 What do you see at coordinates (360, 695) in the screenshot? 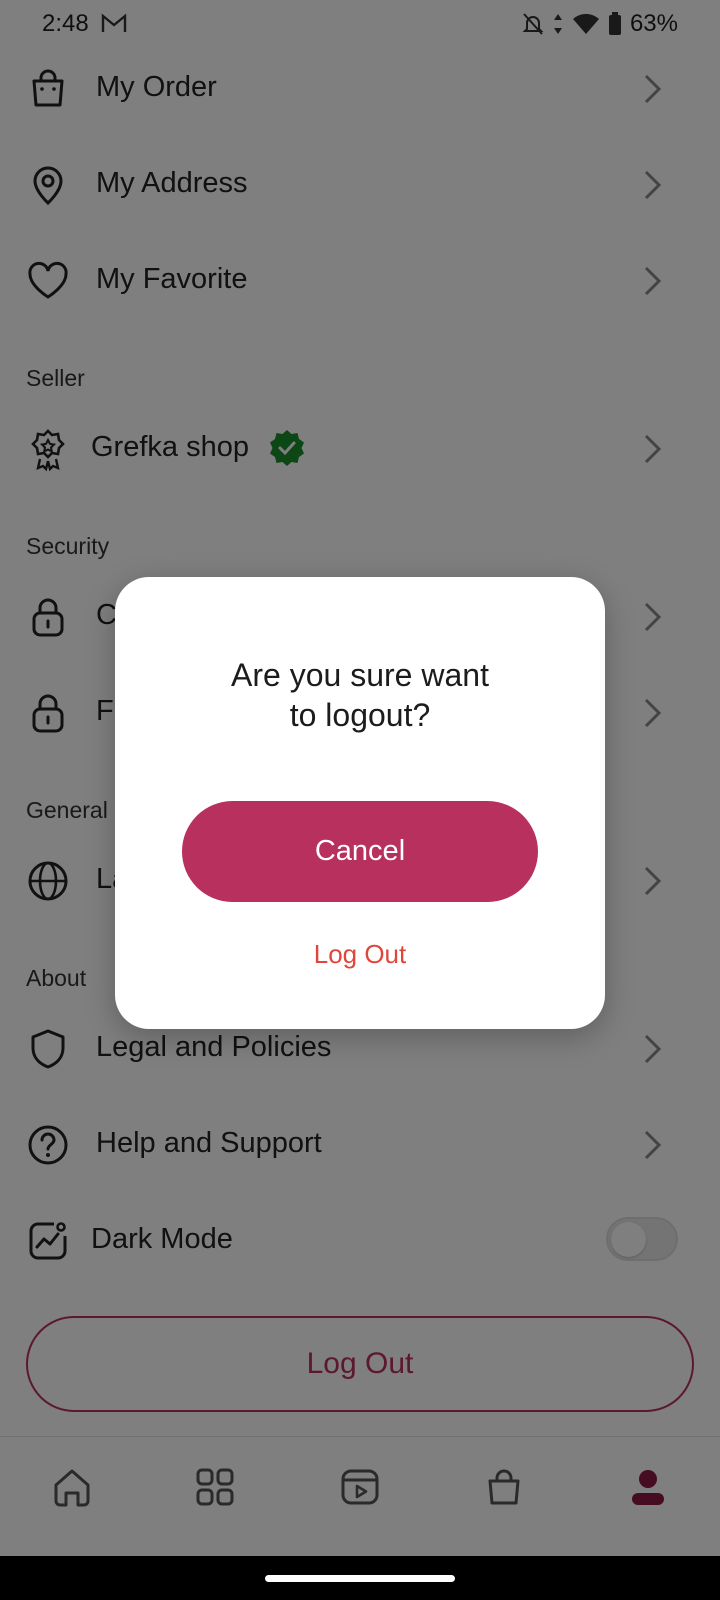
I see `dialog-title: Are you sure want to logout?` at bounding box center [360, 695].